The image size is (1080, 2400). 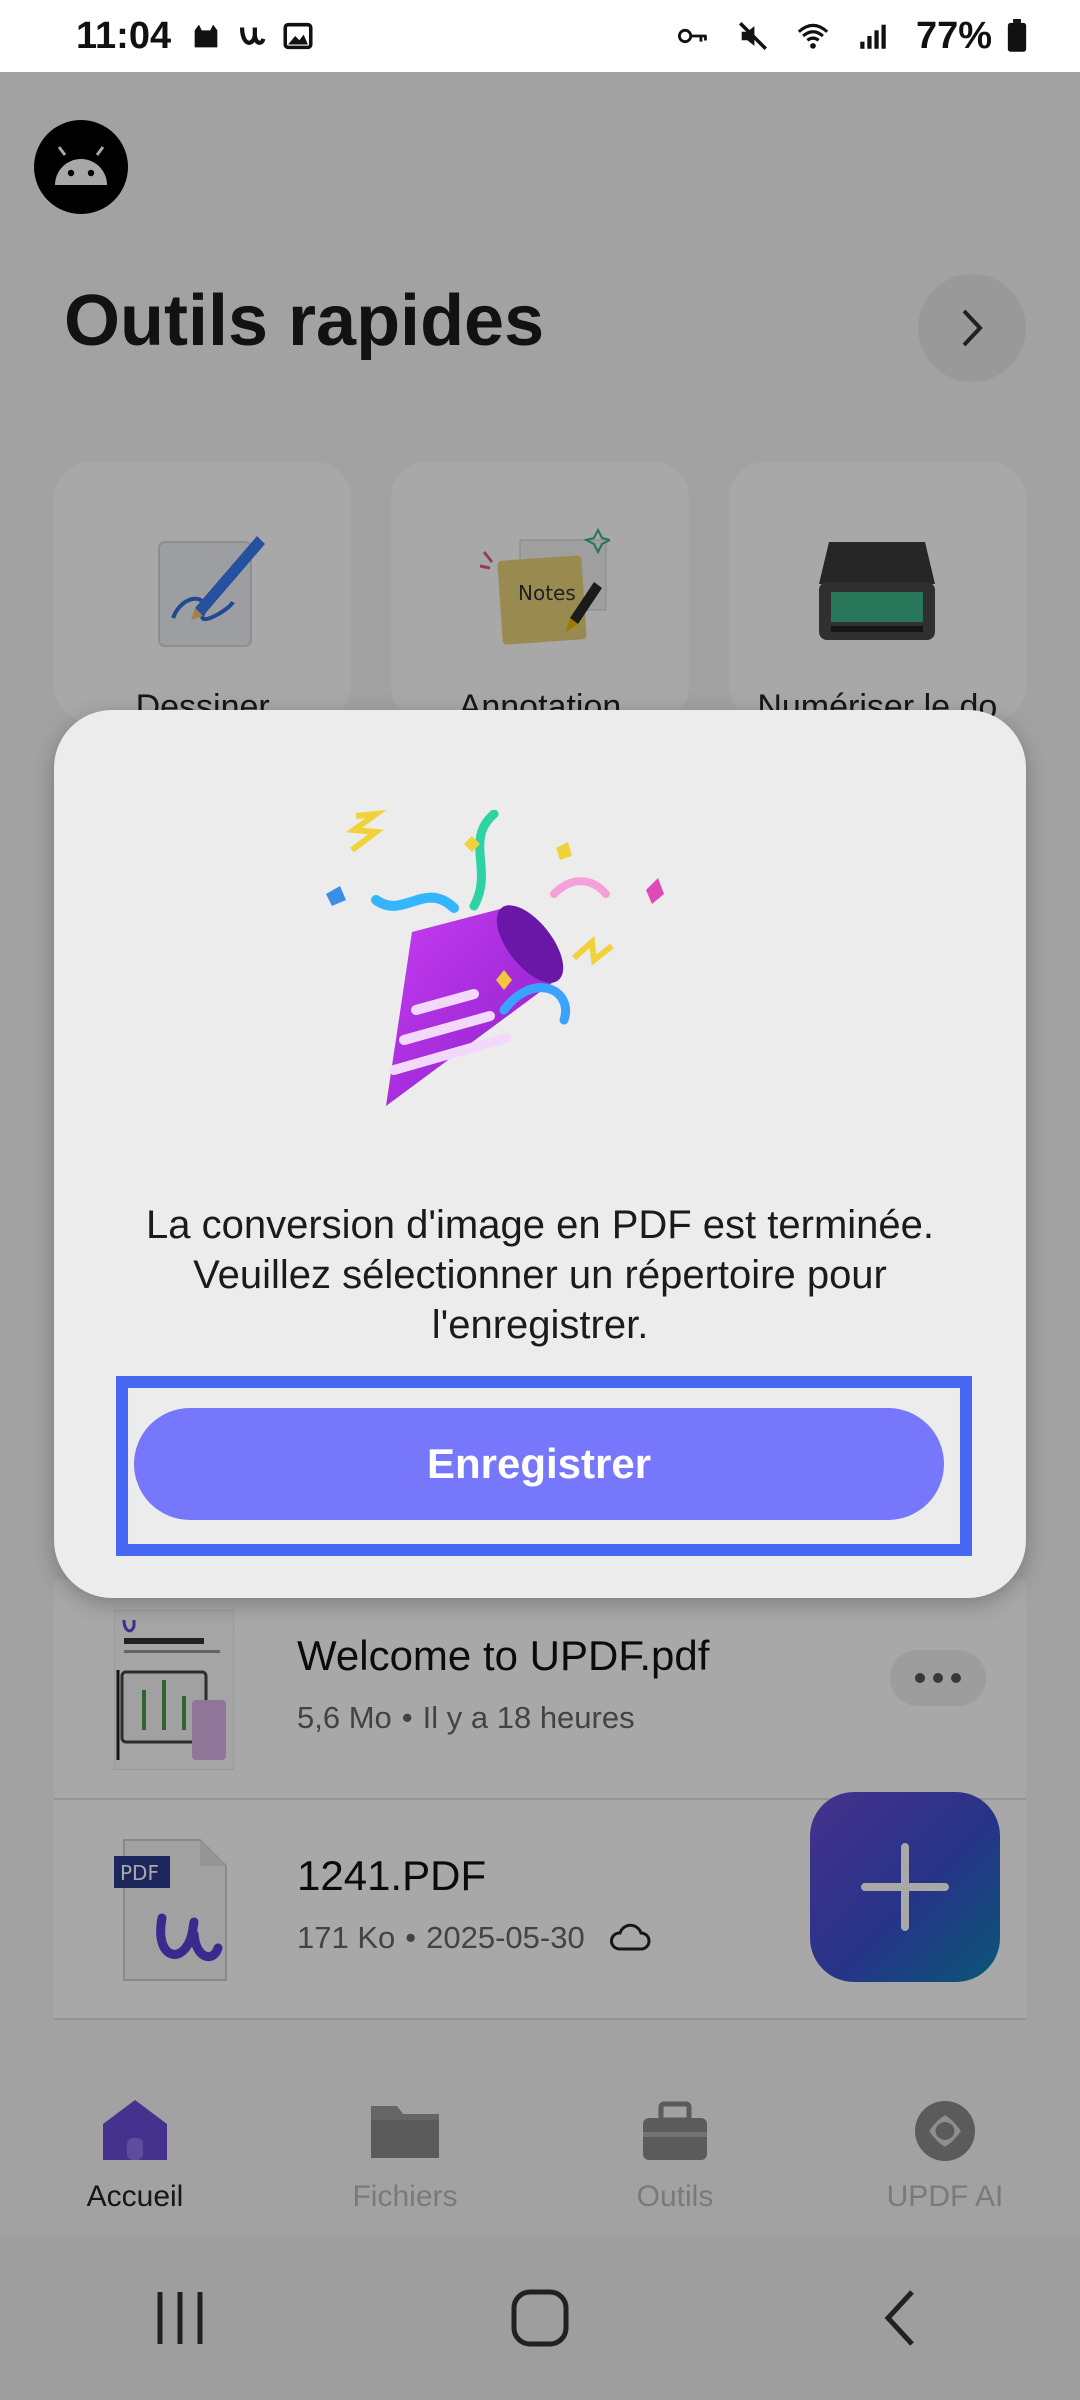 What do you see at coordinates (752, 36) in the screenshot?
I see `mute-icon` at bounding box center [752, 36].